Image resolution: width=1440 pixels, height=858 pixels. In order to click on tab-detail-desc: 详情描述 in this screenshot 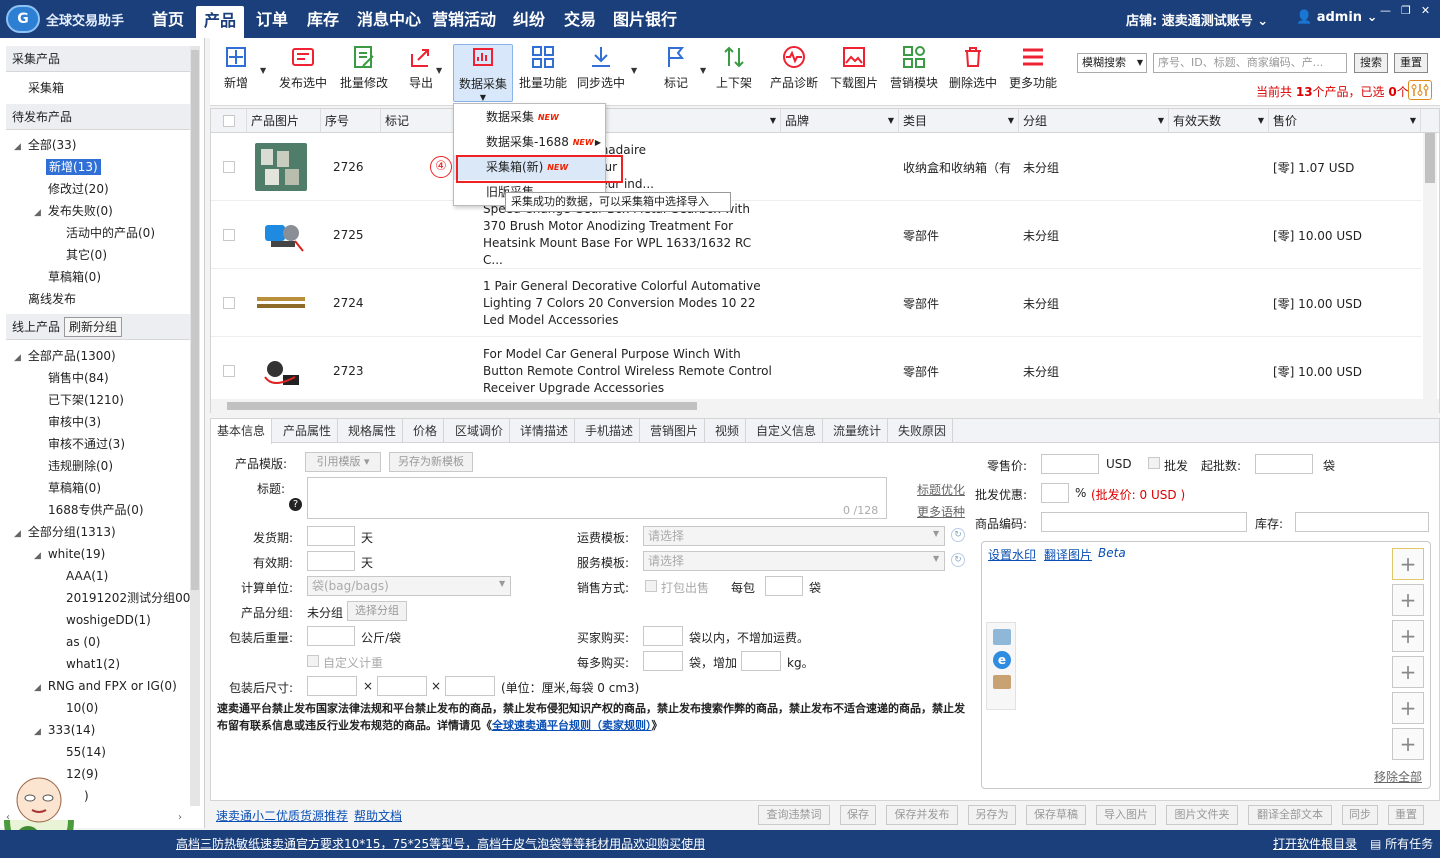, I will do `click(545, 431)`.